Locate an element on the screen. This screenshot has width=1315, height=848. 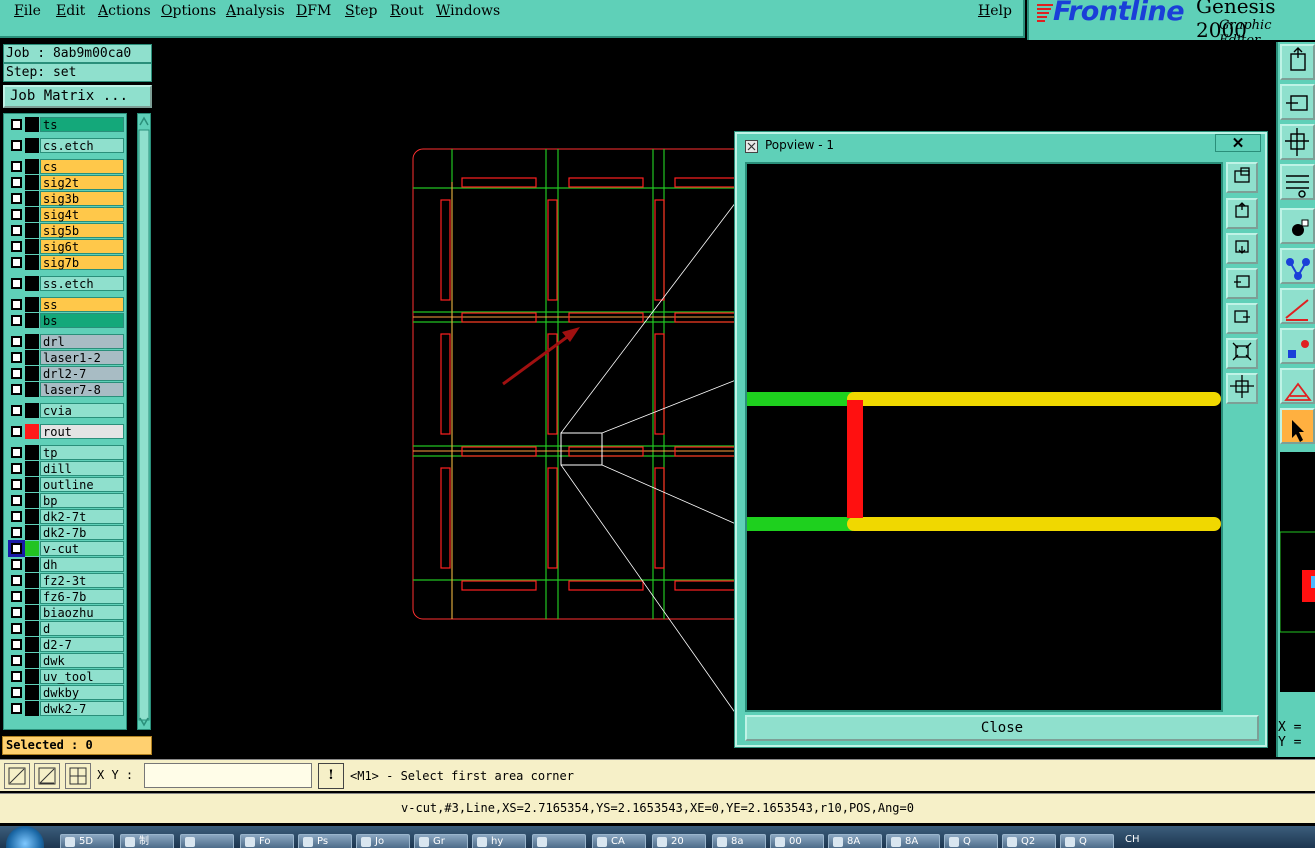
layer-row: v-cut is located at coordinates (65, 548).